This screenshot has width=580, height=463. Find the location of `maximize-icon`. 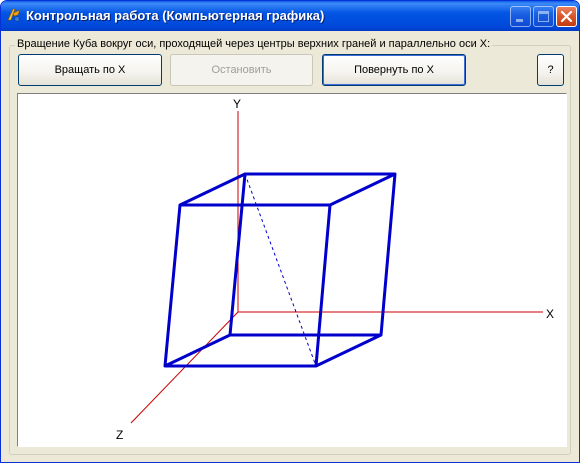

maximize-icon is located at coordinates (543, 16).